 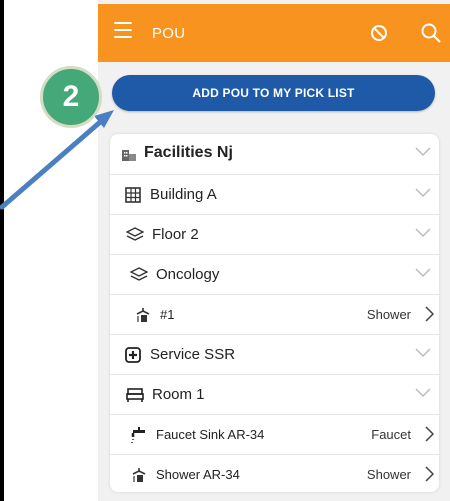 What do you see at coordinates (210, 434) in the screenshot?
I see `tree-label: Faucet Sink AR-34` at bounding box center [210, 434].